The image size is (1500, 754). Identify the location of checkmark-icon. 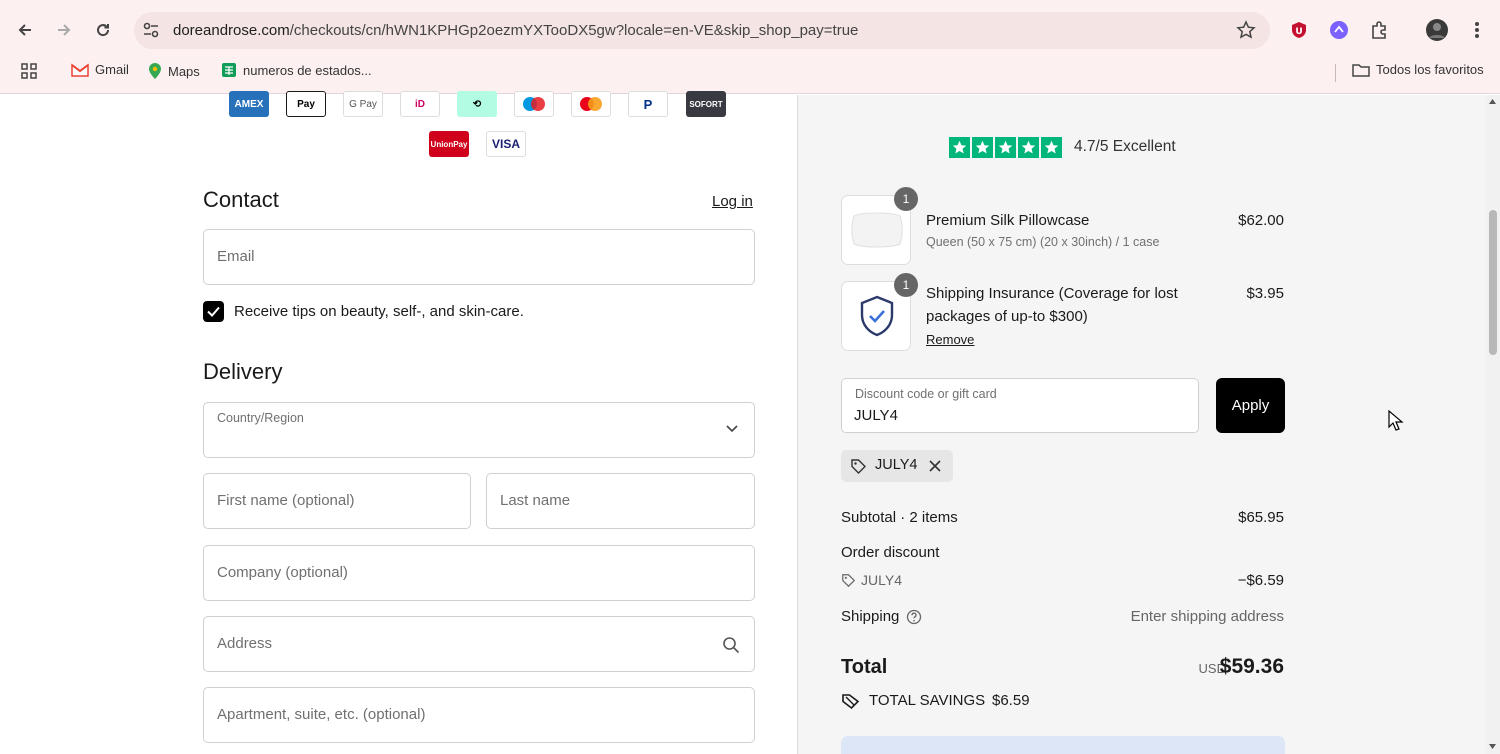
(213, 311).